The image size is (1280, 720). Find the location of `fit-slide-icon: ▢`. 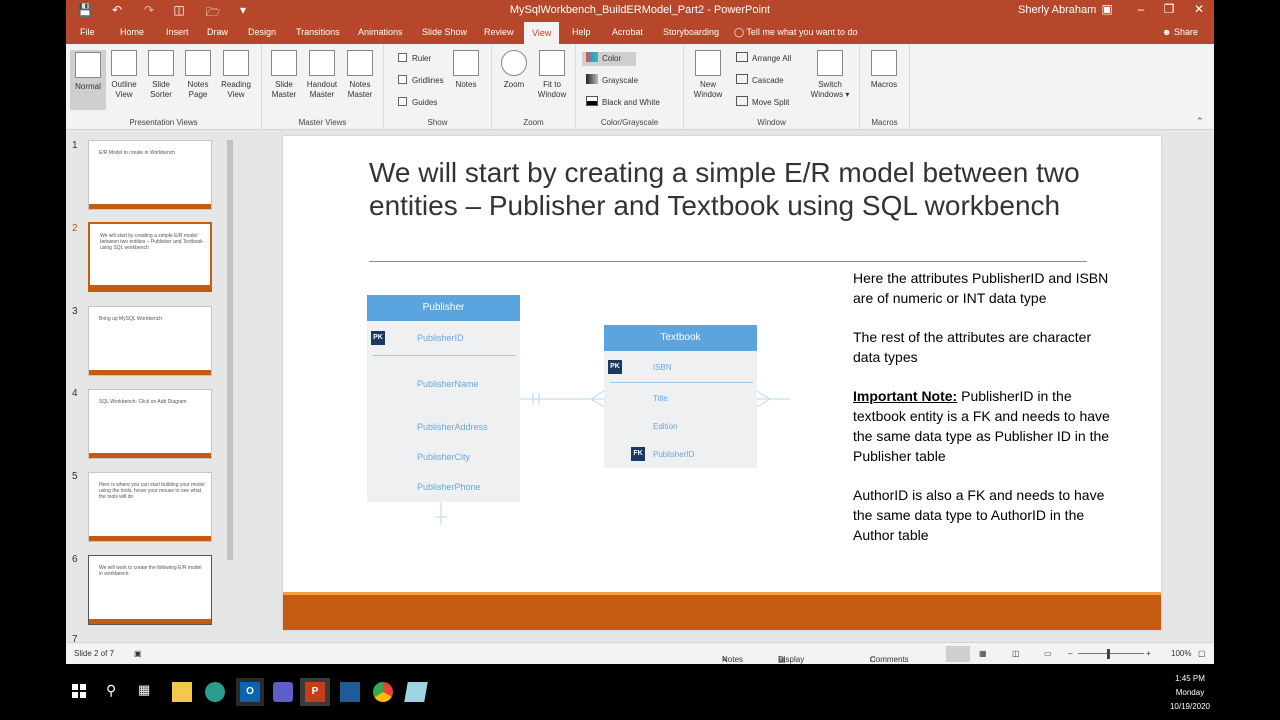

fit-slide-icon: ▢ is located at coordinates (1202, 653).